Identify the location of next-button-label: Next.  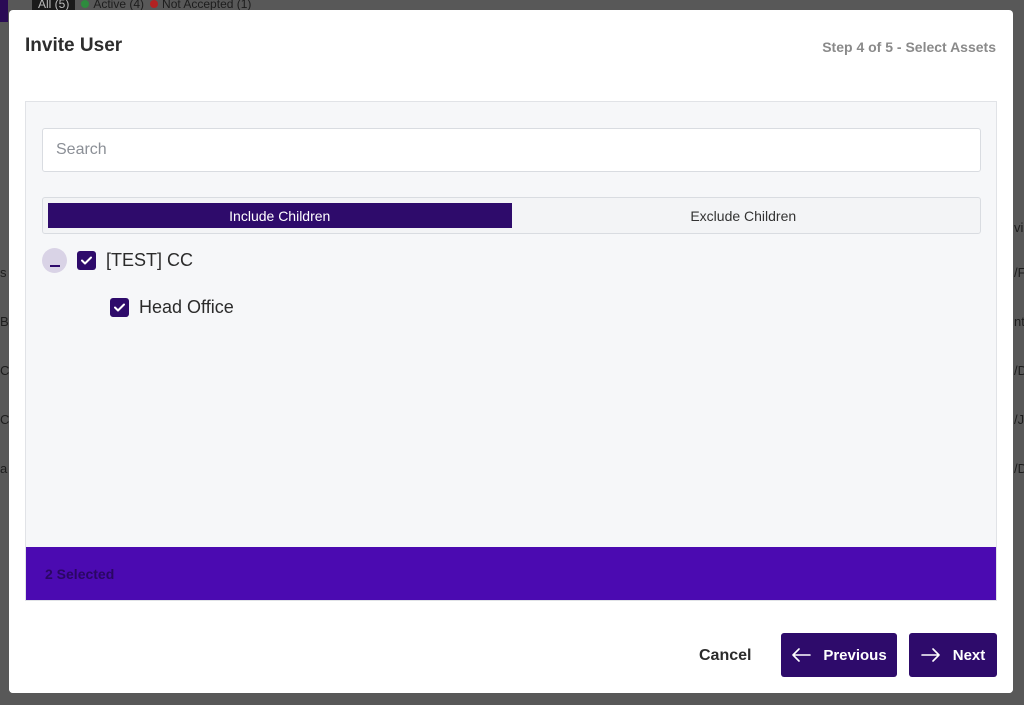
(969, 655).